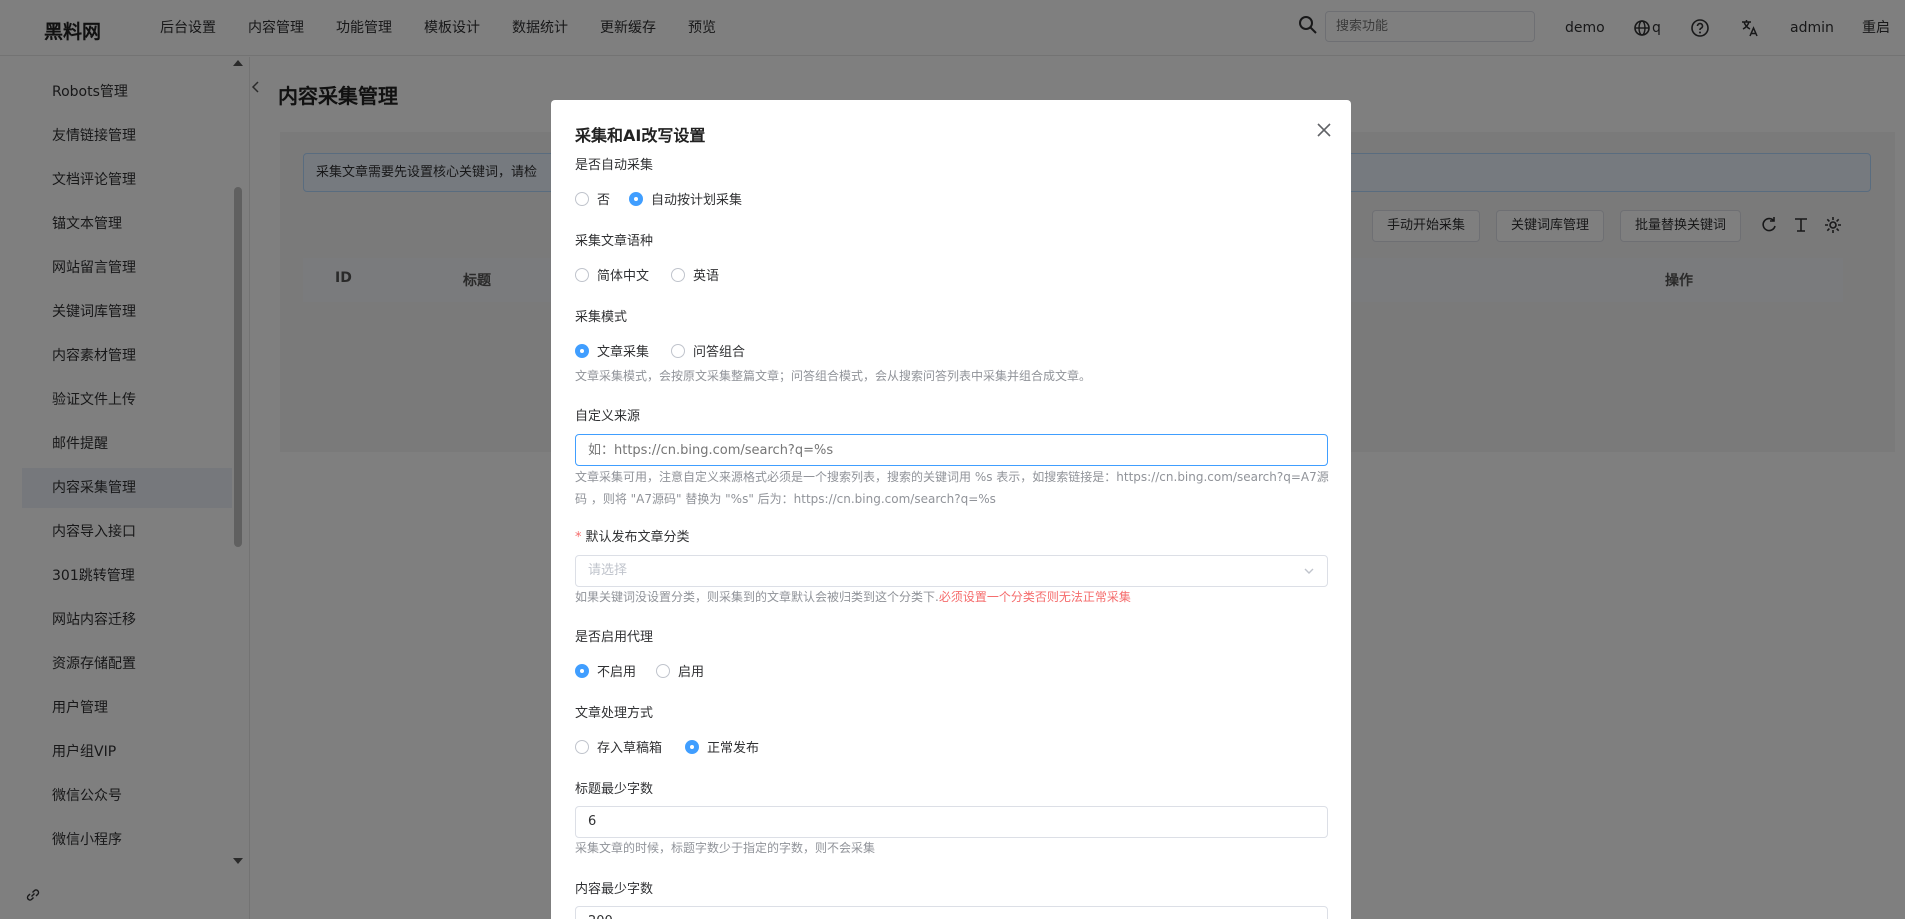  I want to click on process-label: 文章处理方式, so click(614, 713).